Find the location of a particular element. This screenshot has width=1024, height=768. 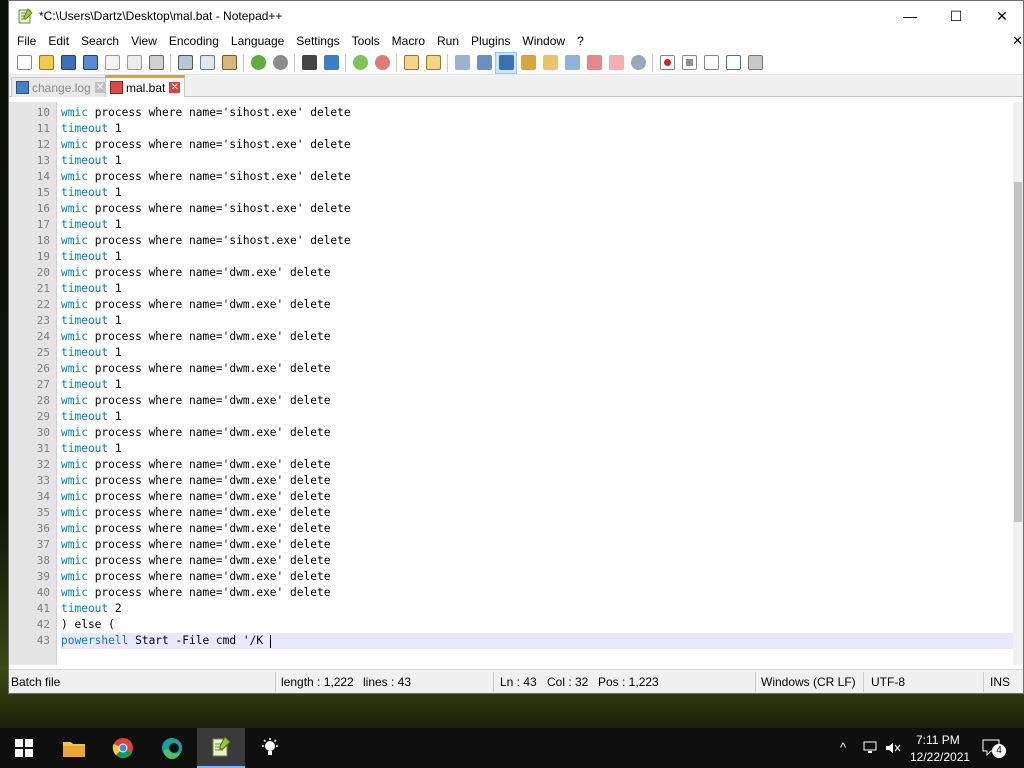

tab-change-log: change.log ✕ is located at coordinates (61, 87).